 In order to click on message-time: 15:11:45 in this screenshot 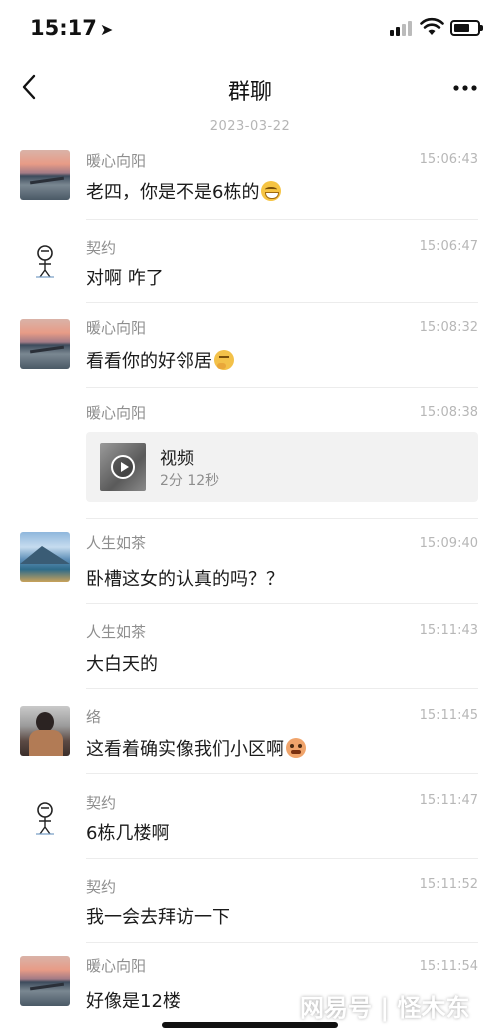, I will do `click(448, 715)`.